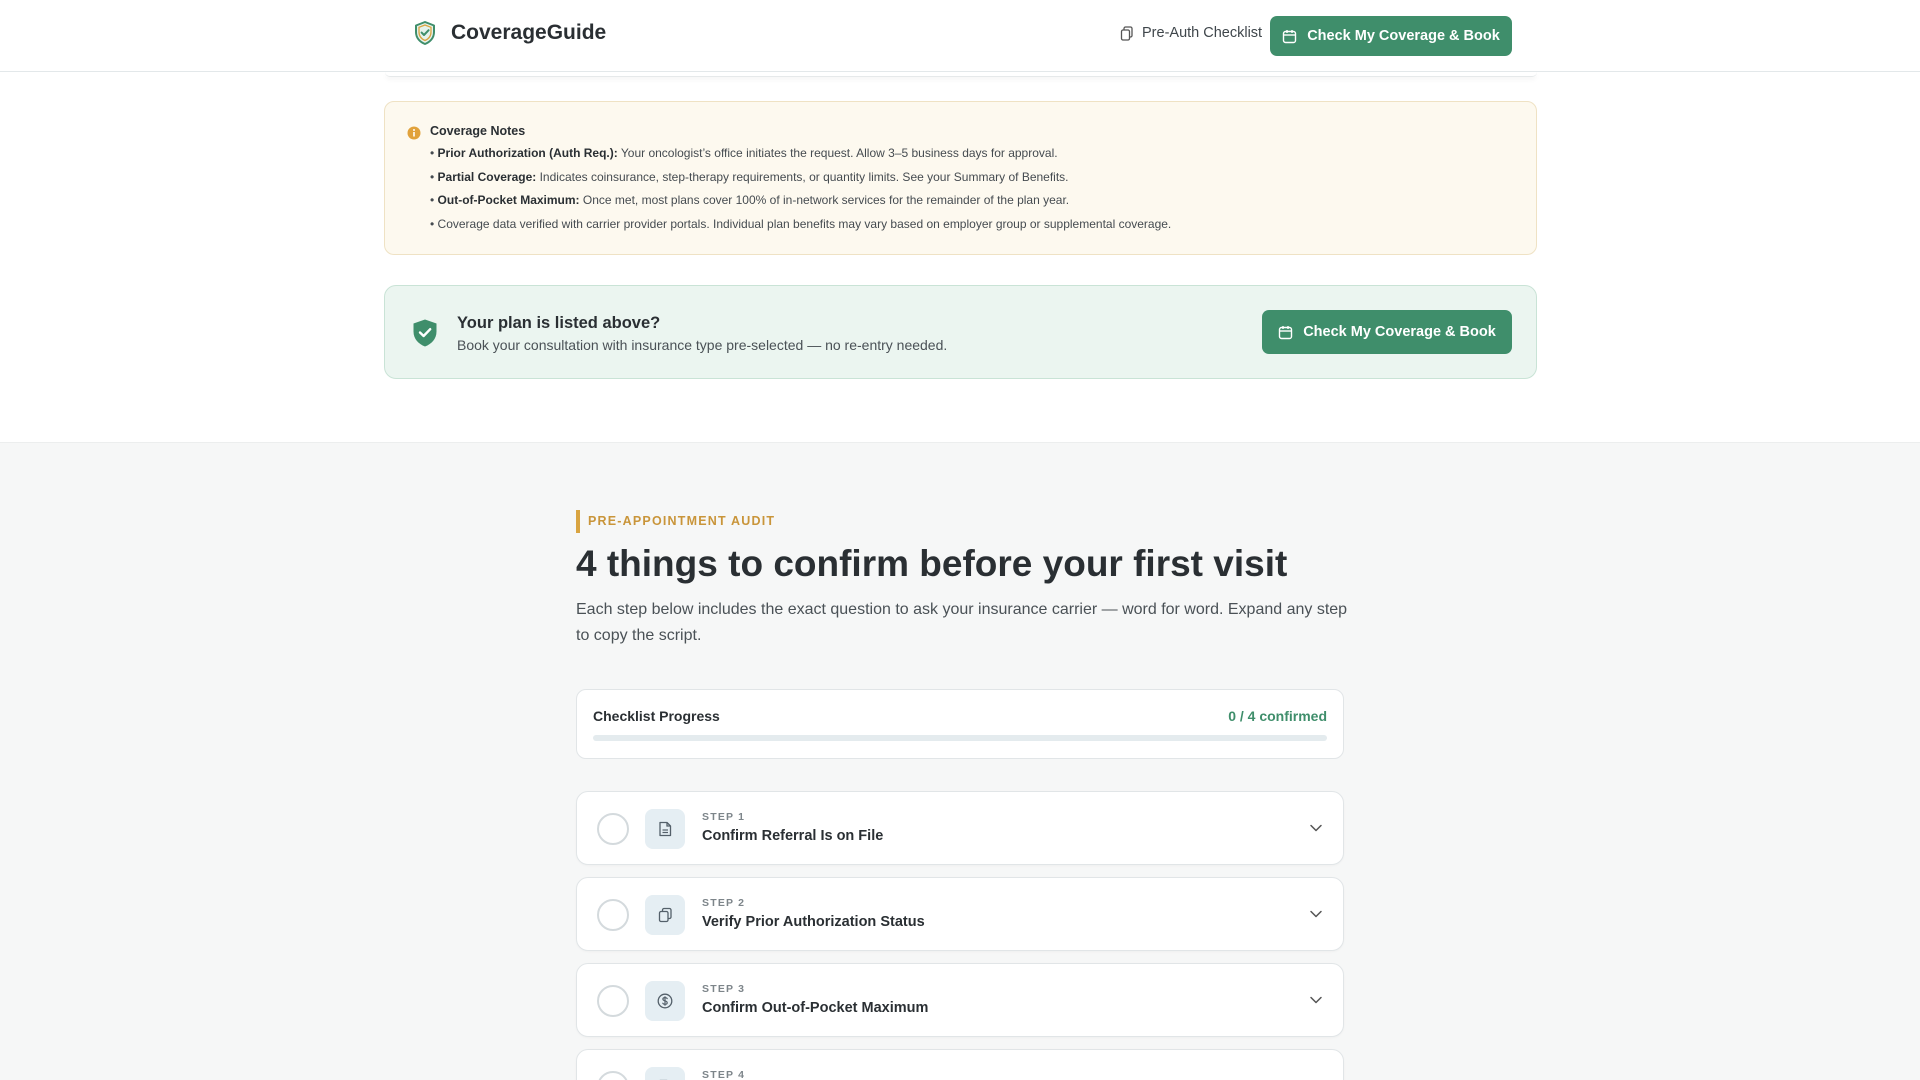 This screenshot has width=1920, height=1080. What do you see at coordinates (813, 922) in the screenshot?
I see `step-title: Verify Prior Authorization Status` at bounding box center [813, 922].